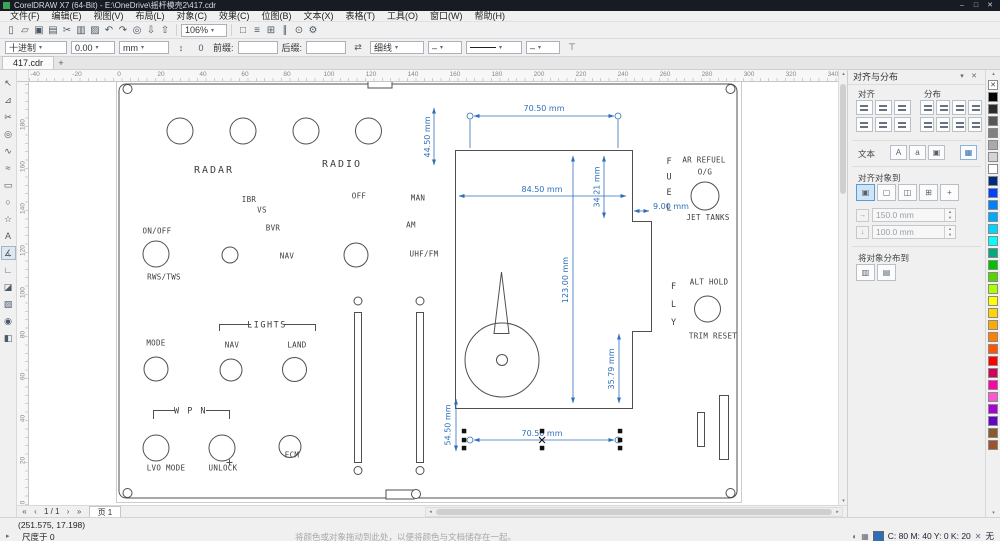 Image resolution: width=1000 pixels, height=541 pixels. Describe the element at coordinates (192, 16) in the screenshot. I see `menu-object: 对象(C)` at that location.